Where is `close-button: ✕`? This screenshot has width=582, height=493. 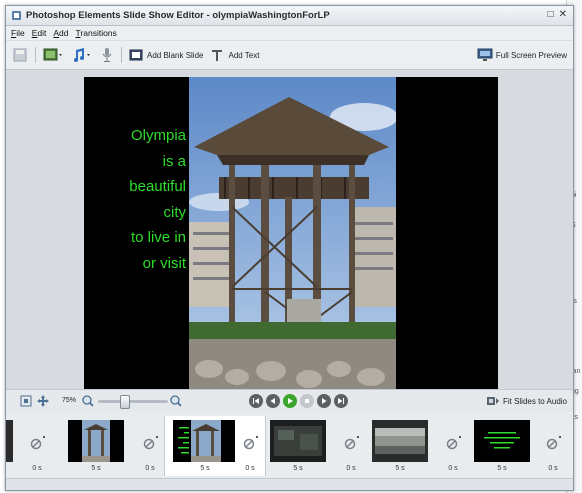
close-button: ✕ is located at coordinates (563, 14).